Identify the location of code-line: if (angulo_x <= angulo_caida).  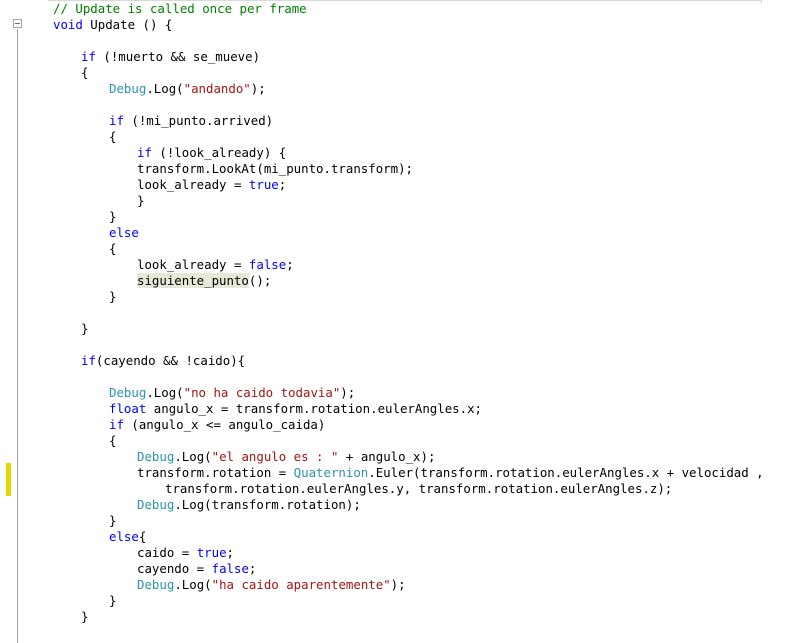
(217, 425).